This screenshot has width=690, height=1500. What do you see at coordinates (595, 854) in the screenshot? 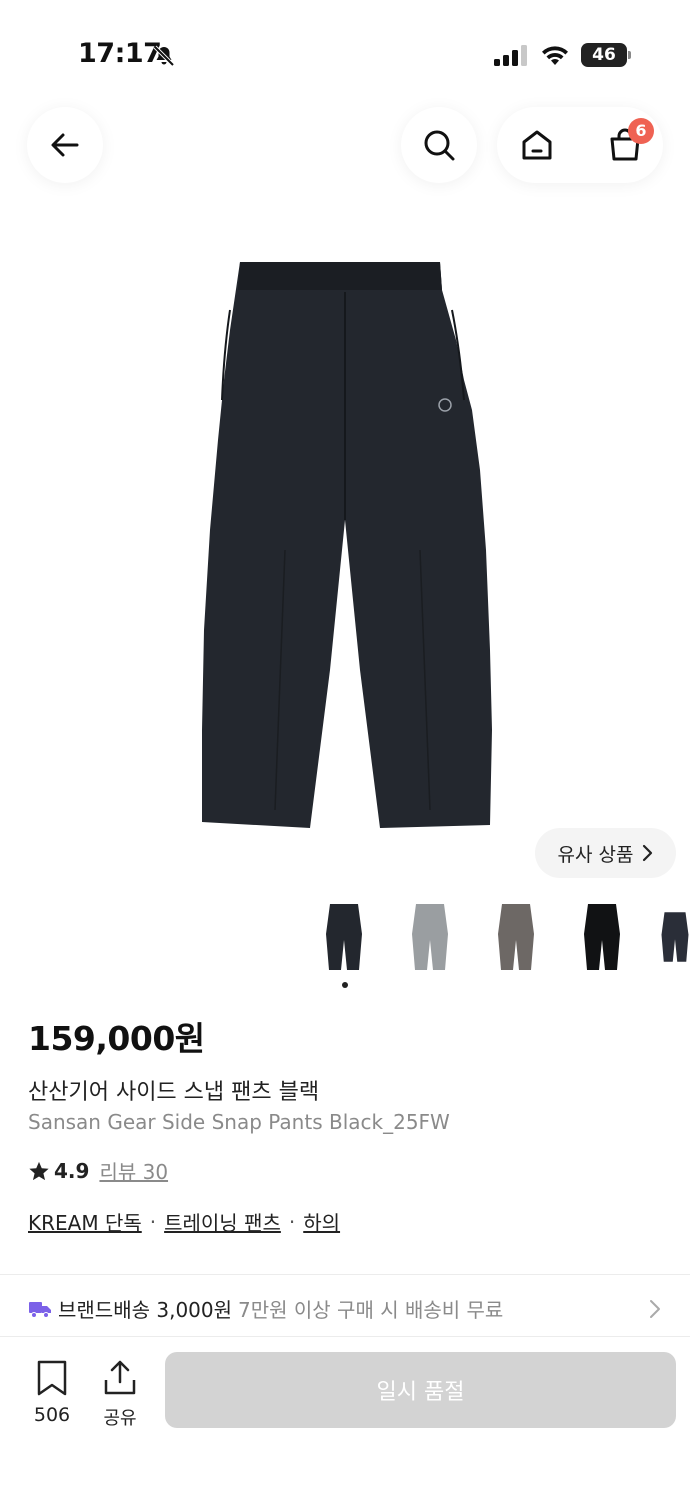
I see `similar-products-label: 유사 상품` at bounding box center [595, 854].